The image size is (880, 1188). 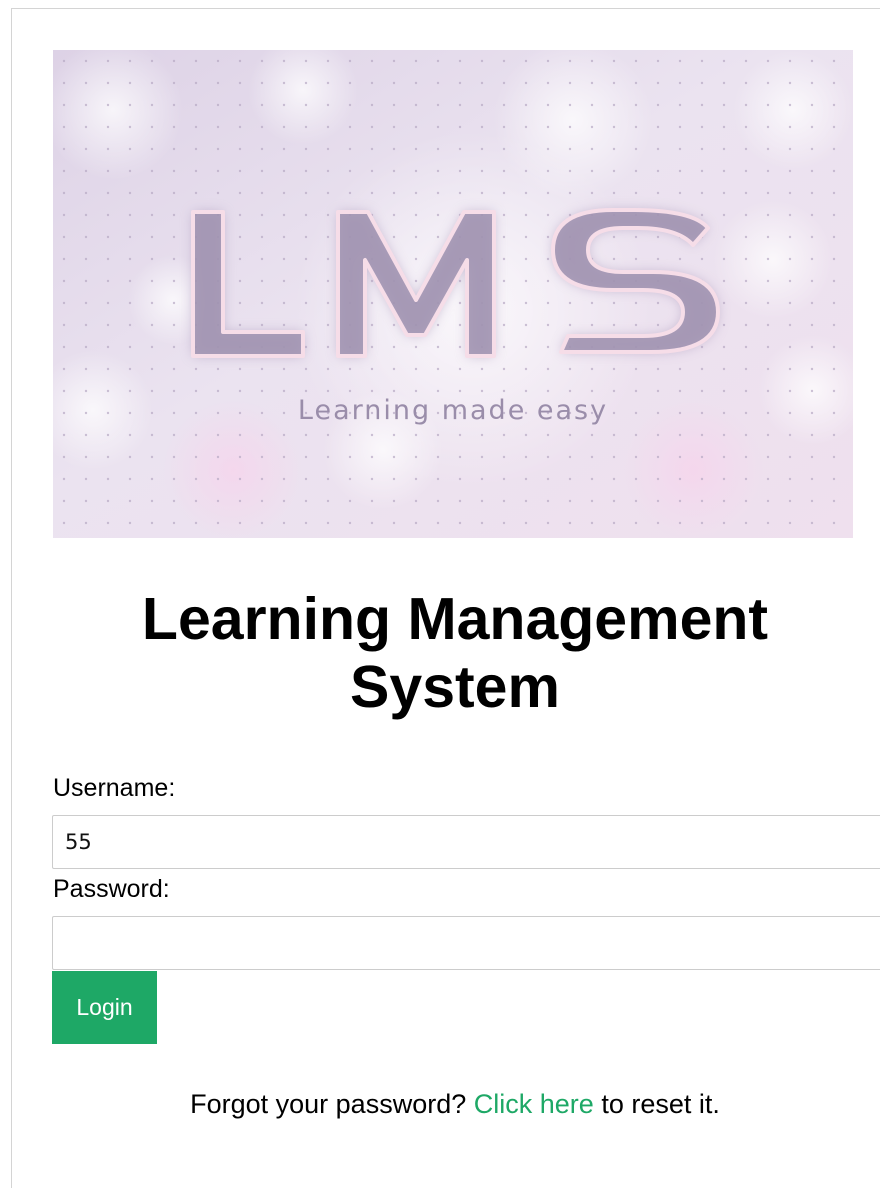 What do you see at coordinates (455, 653) in the screenshot?
I see `page-title: Learning Management System` at bounding box center [455, 653].